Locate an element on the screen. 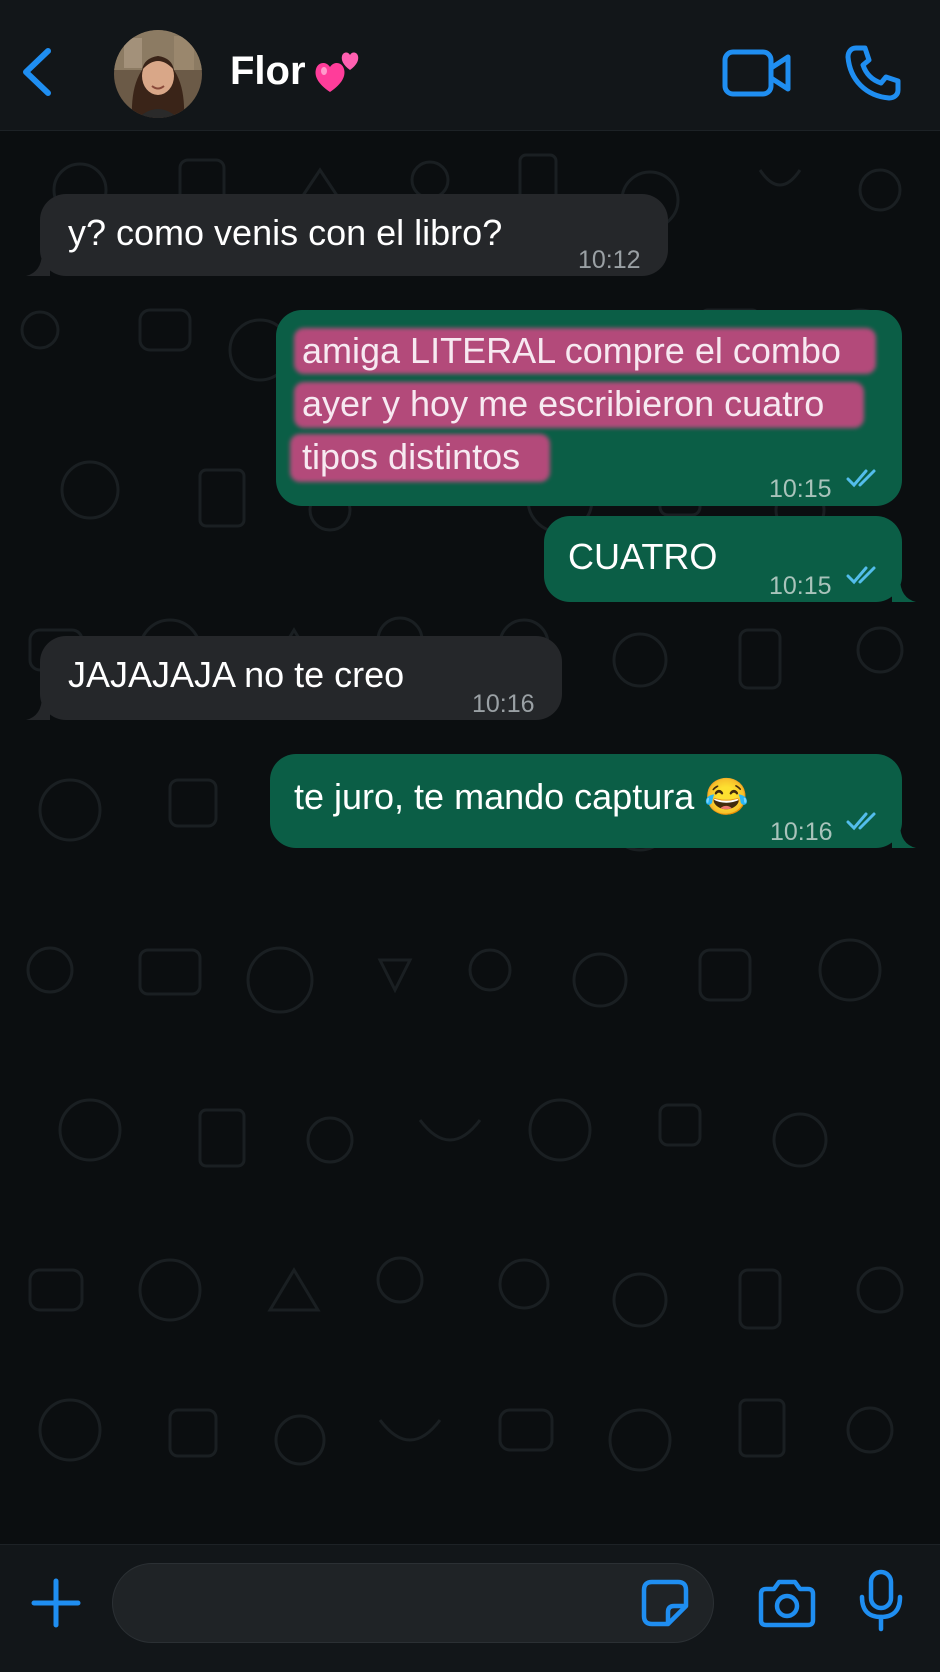 The height and width of the screenshot is (1672, 940). contact-avatar is located at coordinates (158, 74).